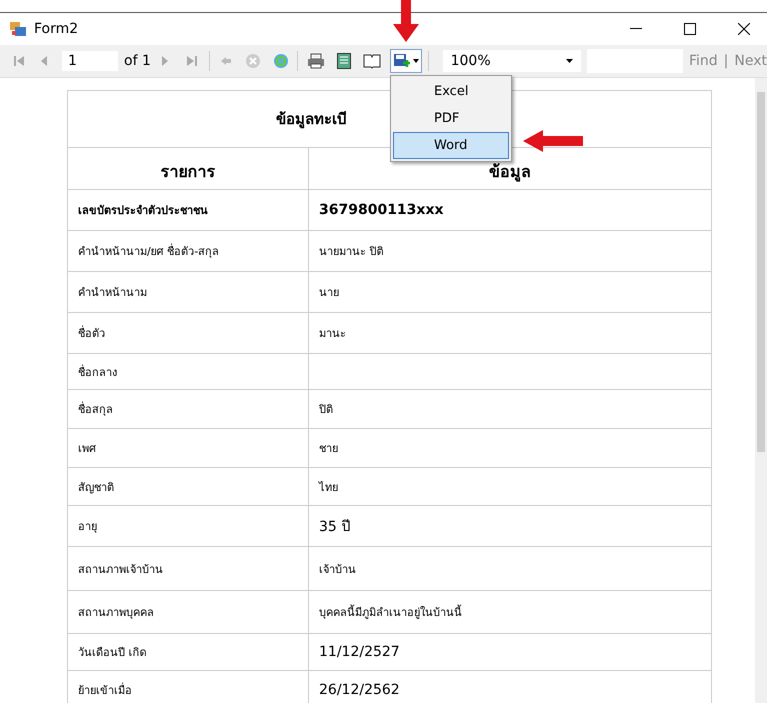 The height and width of the screenshot is (703, 767). What do you see at coordinates (451, 91) in the screenshot?
I see `menu-item: Excel` at bounding box center [451, 91].